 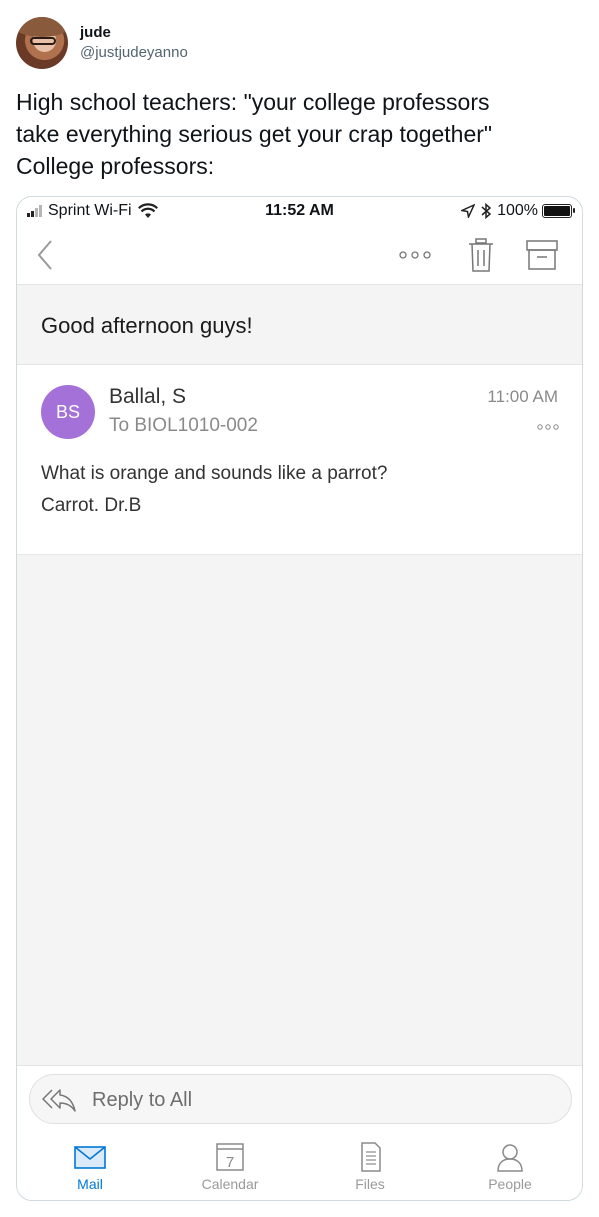 What do you see at coordinates (46, 255) in the screenshot?
I see `back-button` at bounding box center [46, 255].